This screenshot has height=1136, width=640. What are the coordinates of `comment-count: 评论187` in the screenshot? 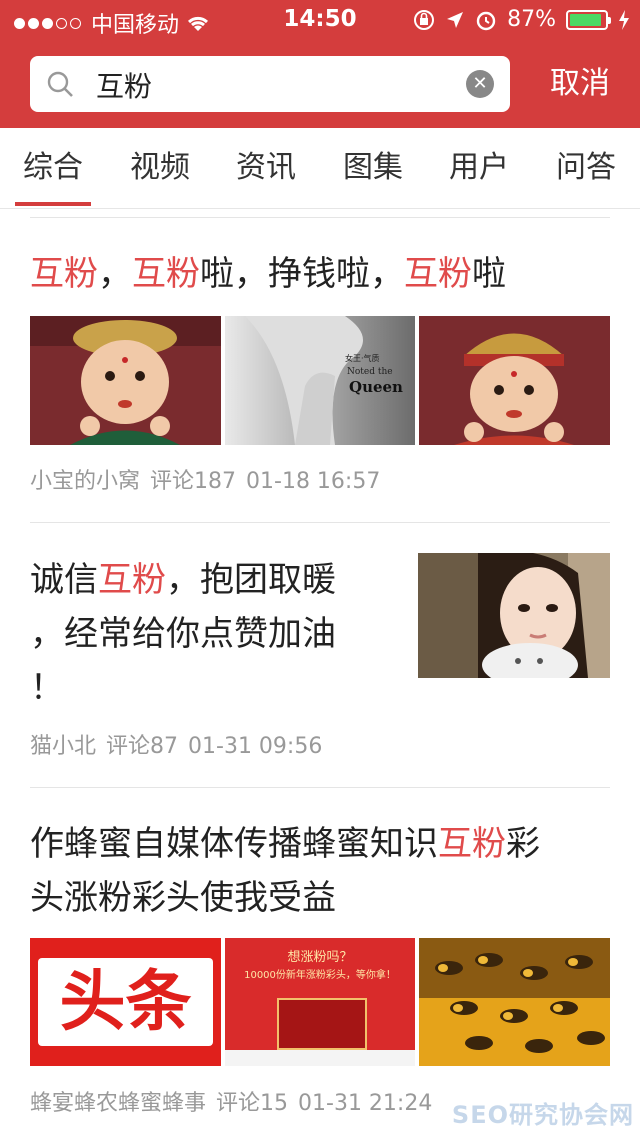 It's located at (193, 481).